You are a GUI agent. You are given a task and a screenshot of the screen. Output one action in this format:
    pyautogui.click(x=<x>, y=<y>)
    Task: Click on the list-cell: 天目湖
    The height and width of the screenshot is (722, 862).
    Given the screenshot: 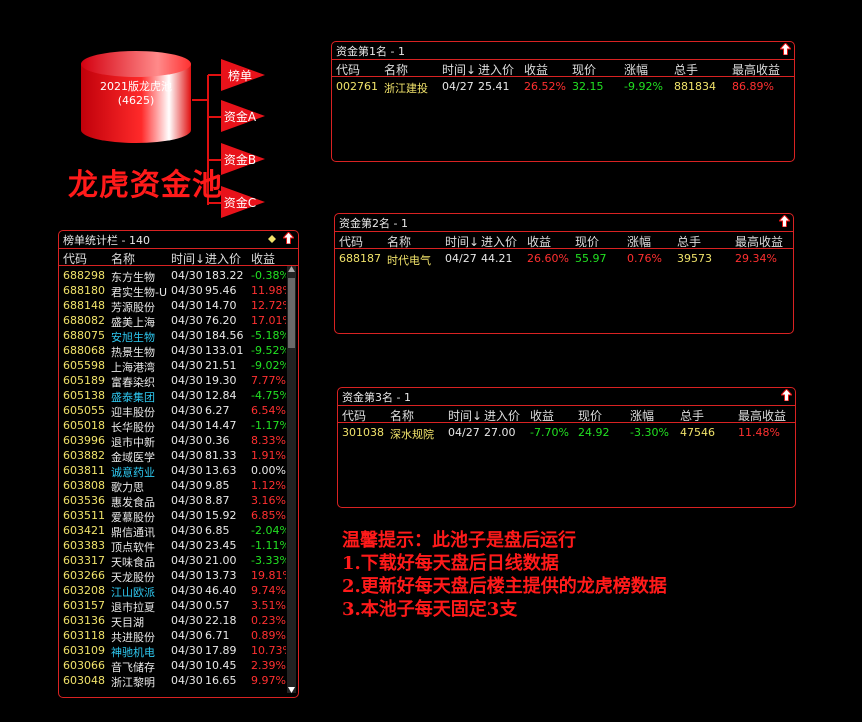 What is the action you would take?
    pyautogui.click(x=127, y=622)
    